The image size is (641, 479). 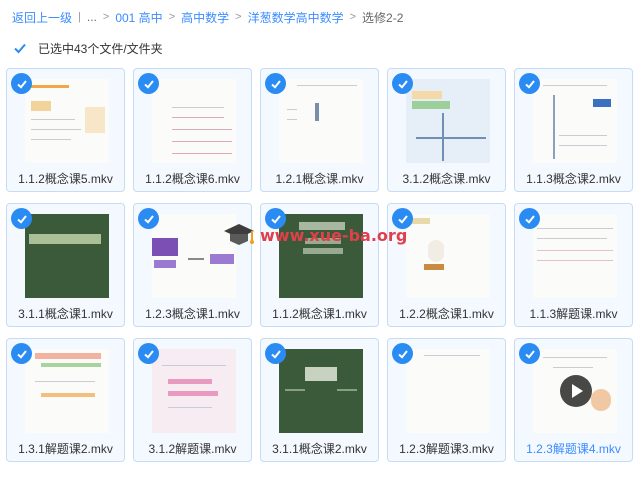 I want to click on file-name: 1.1.2概念课6.mkv, so click(x=192, y=178).